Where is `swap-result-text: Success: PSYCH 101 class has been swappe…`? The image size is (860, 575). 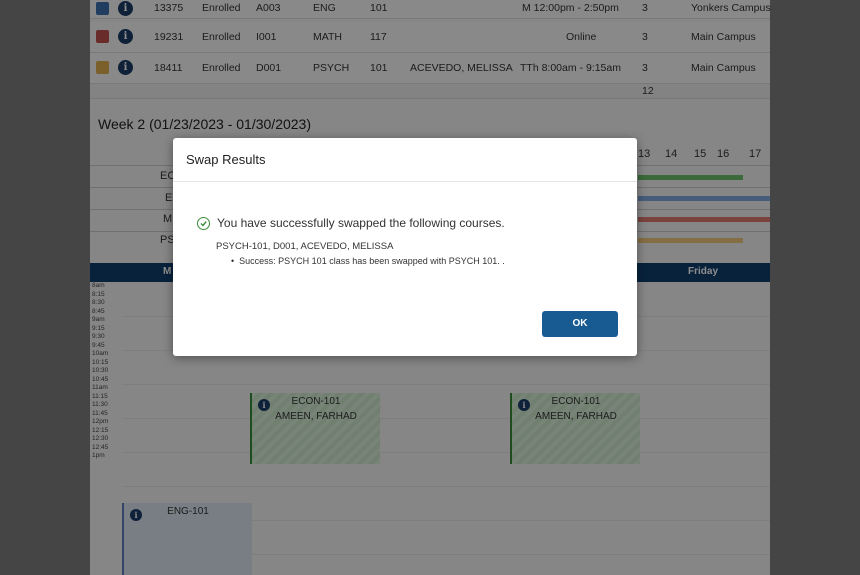
swap-result-text: Success: PSYCH 101 class has been swappe… is located at coordinates (372, 261).